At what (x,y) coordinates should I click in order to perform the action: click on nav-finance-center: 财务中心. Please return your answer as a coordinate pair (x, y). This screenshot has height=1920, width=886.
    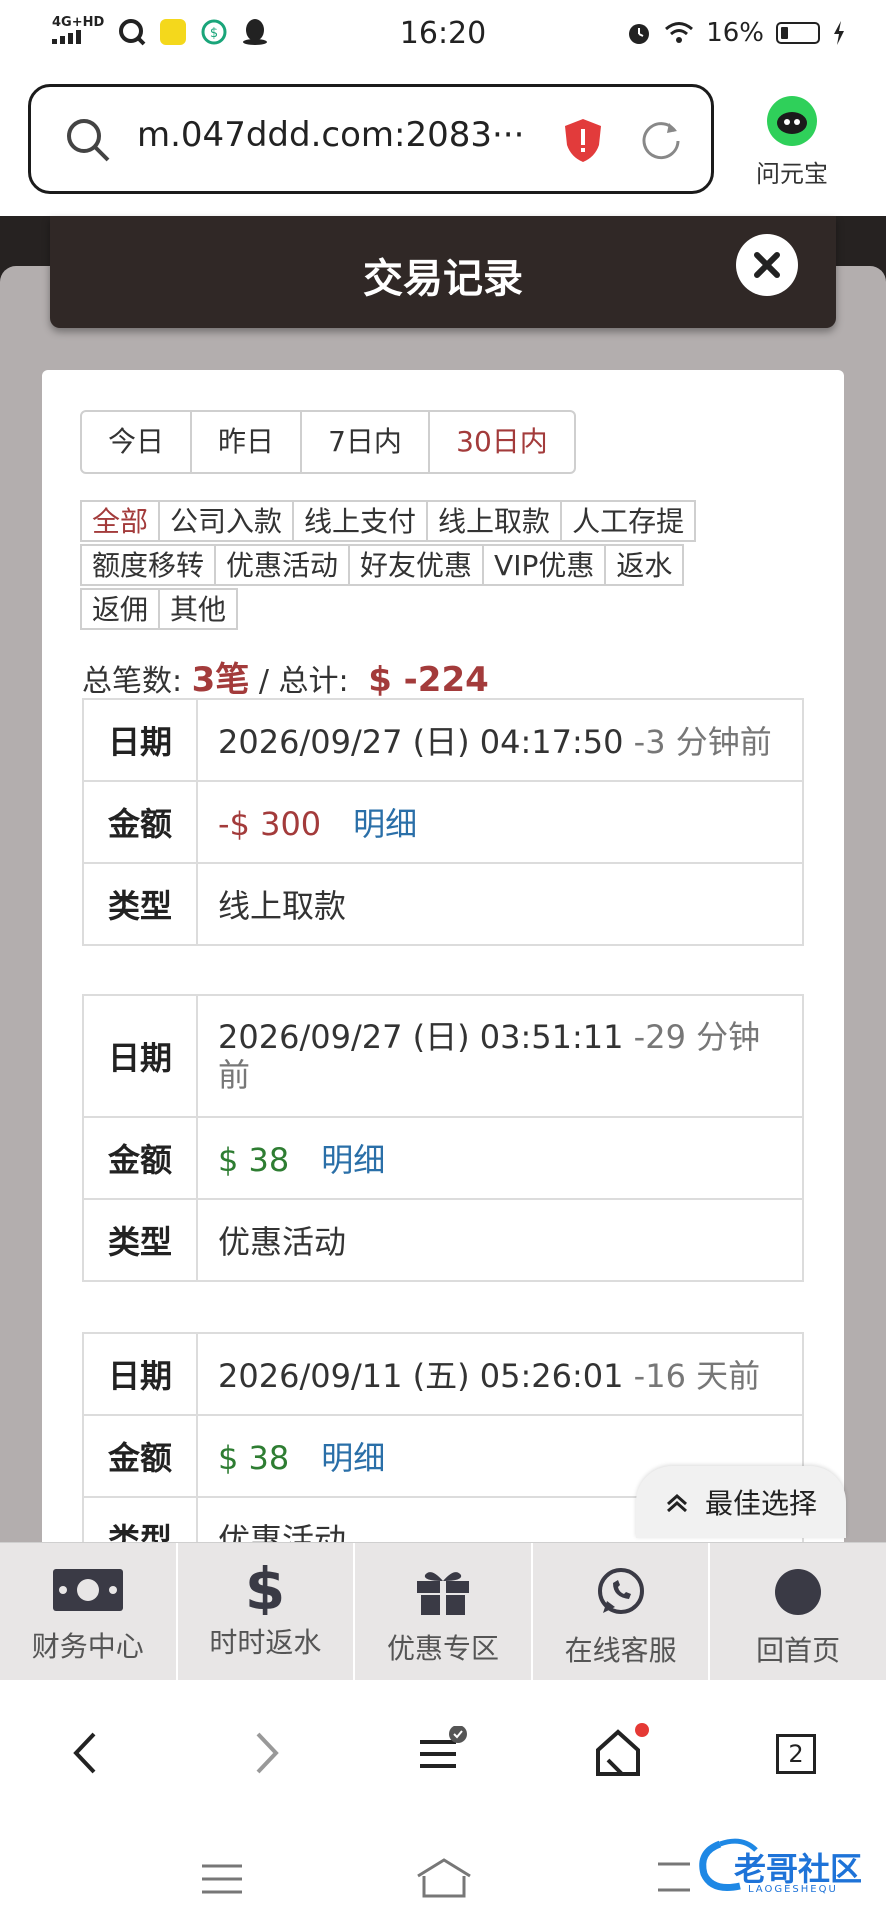
    Looking at the image, I should click on (89, 1612).